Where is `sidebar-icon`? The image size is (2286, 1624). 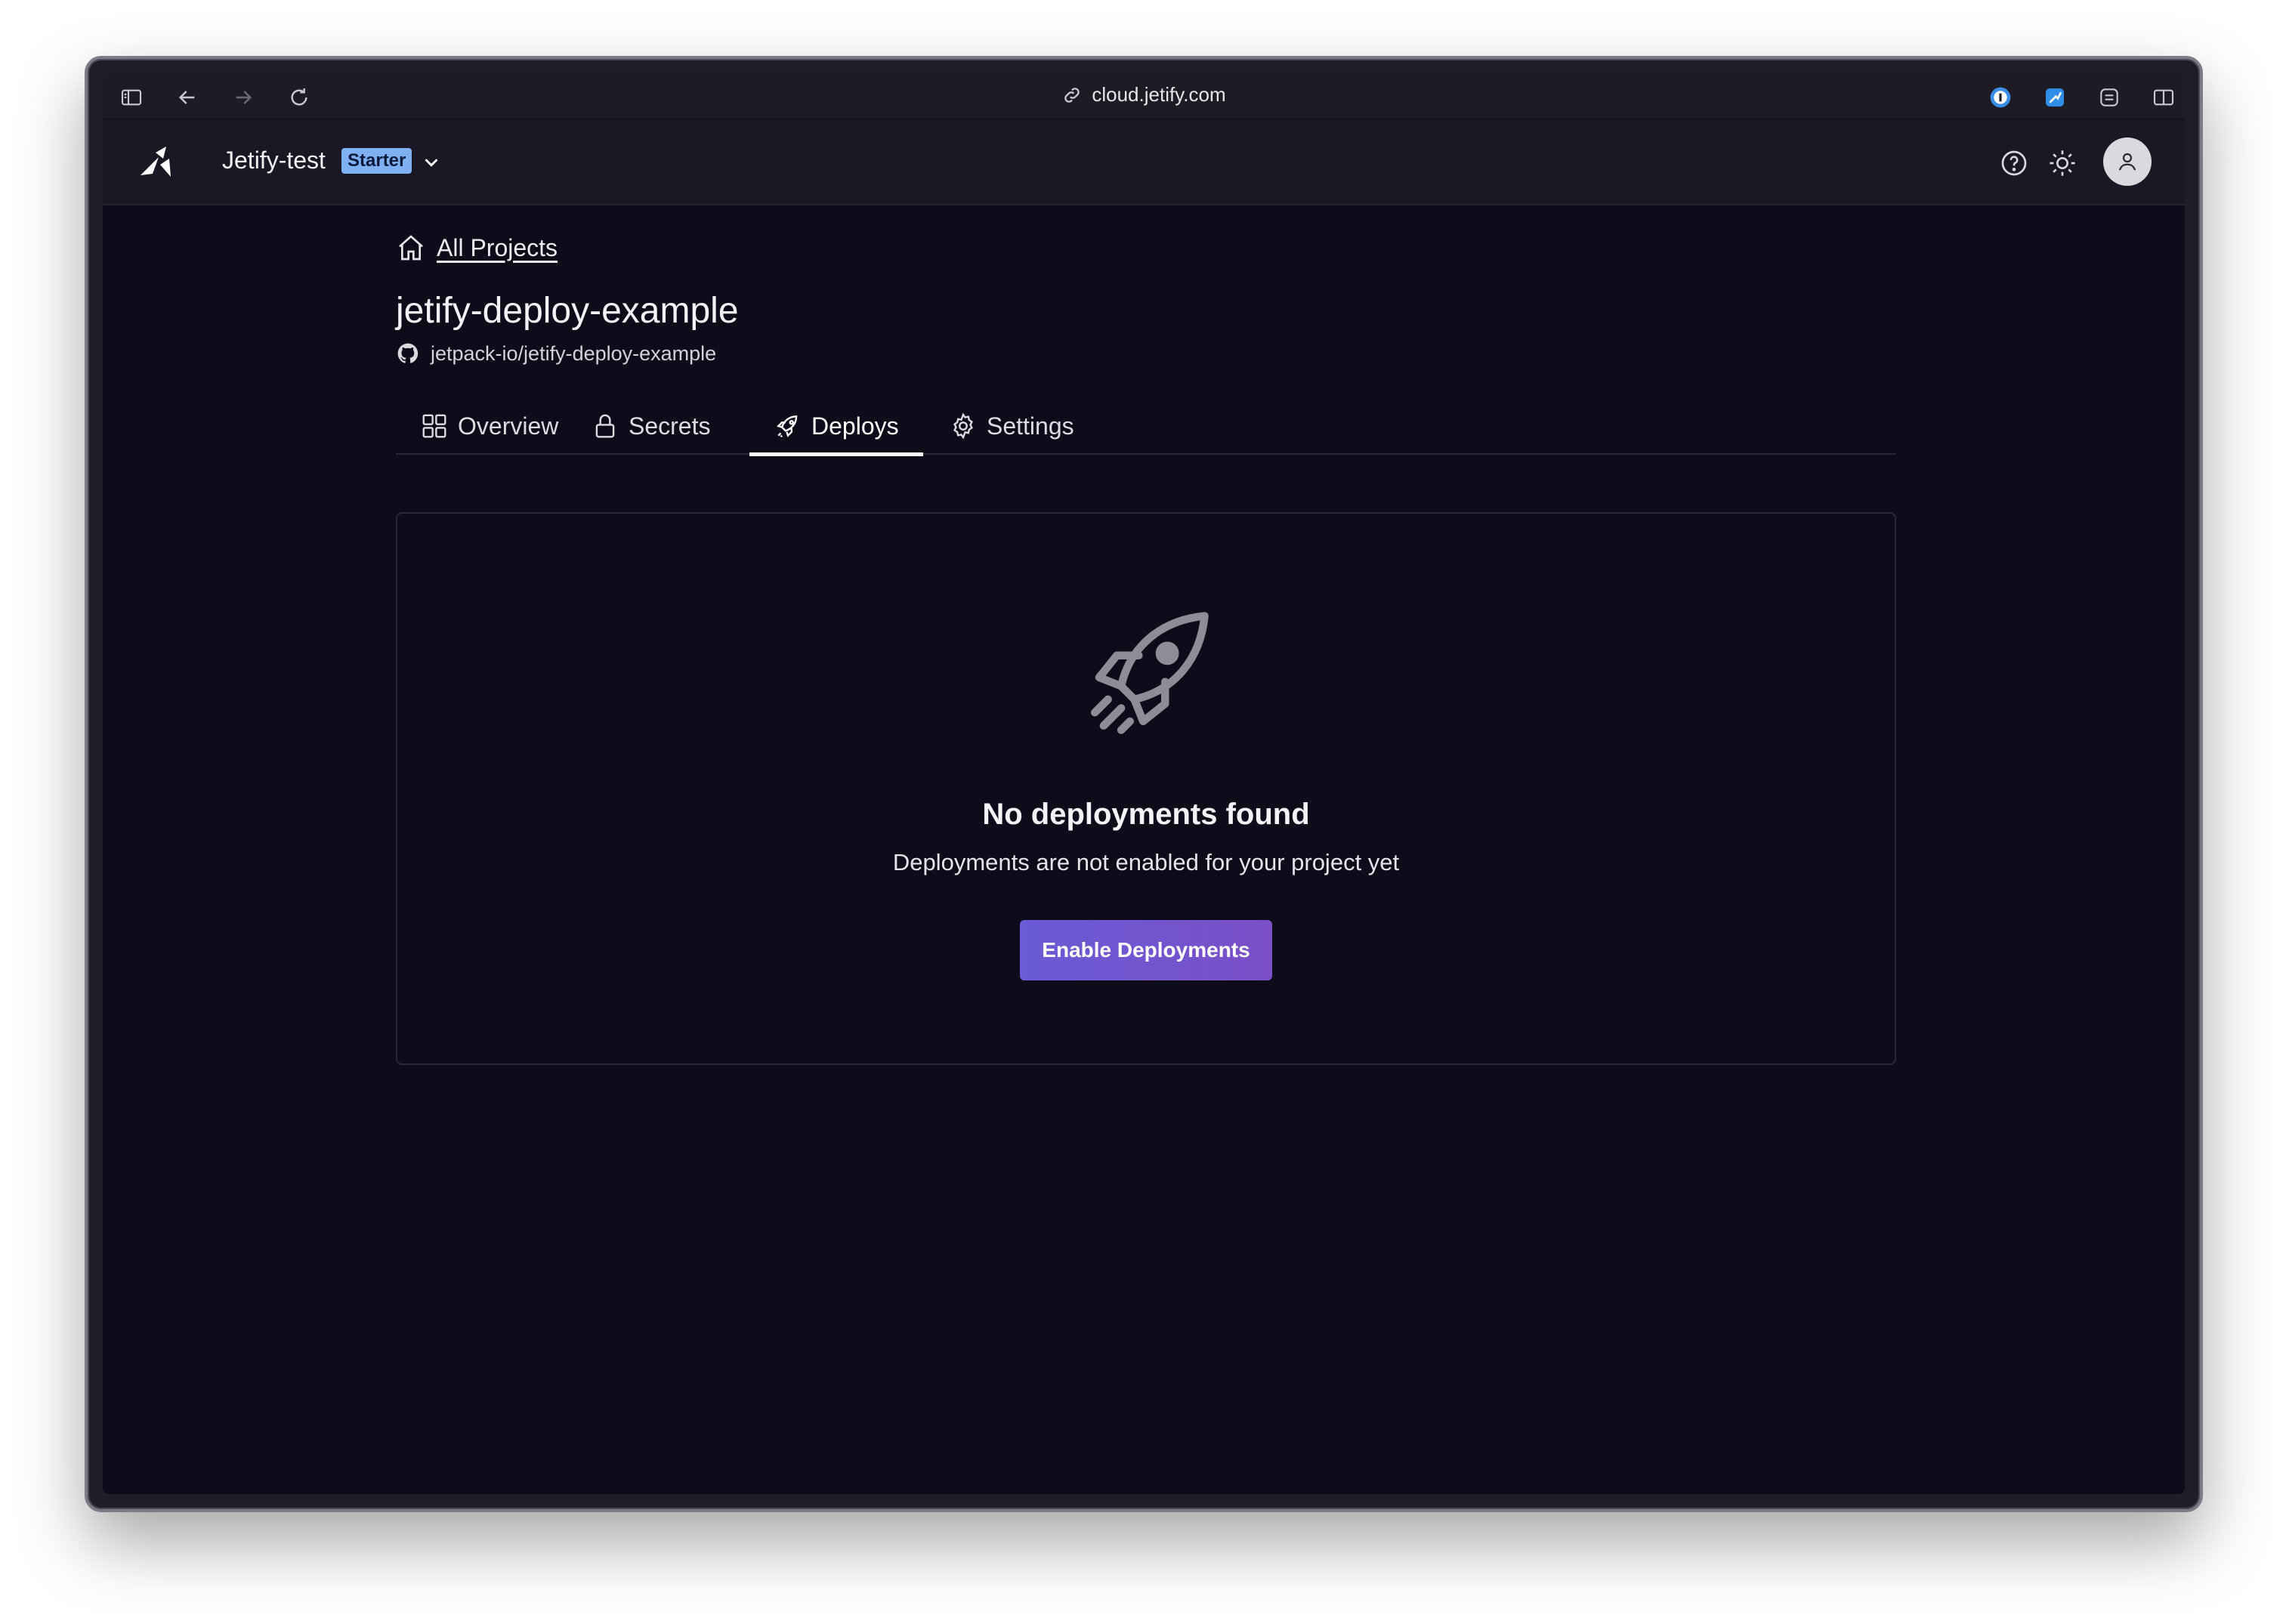
sidebar-icon is located at coordinates (131, 97).